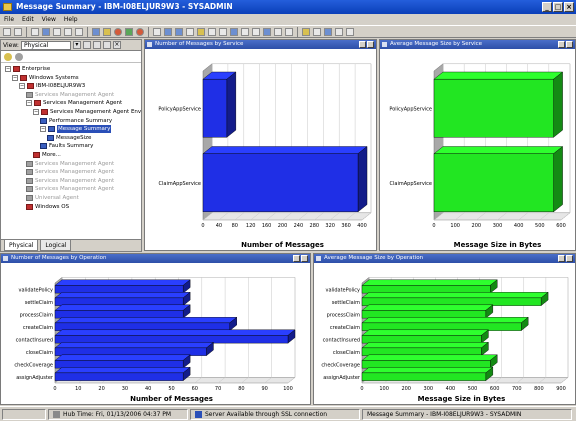  I want to click on settings-icon, so click(19, 56).